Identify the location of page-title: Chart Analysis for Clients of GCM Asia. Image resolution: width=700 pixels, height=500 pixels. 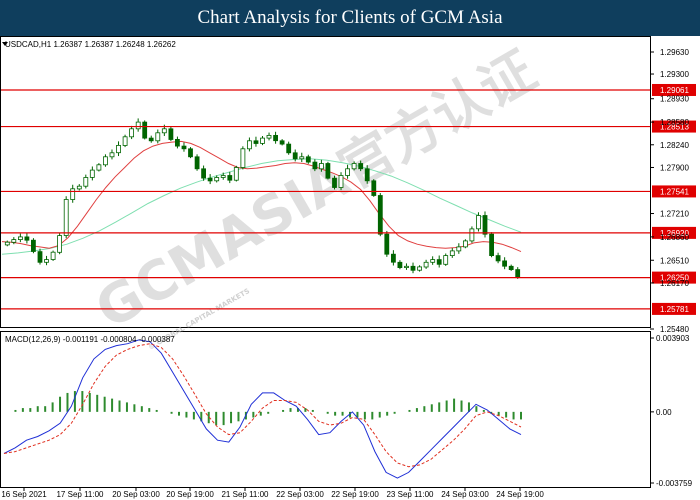
(350, 17).